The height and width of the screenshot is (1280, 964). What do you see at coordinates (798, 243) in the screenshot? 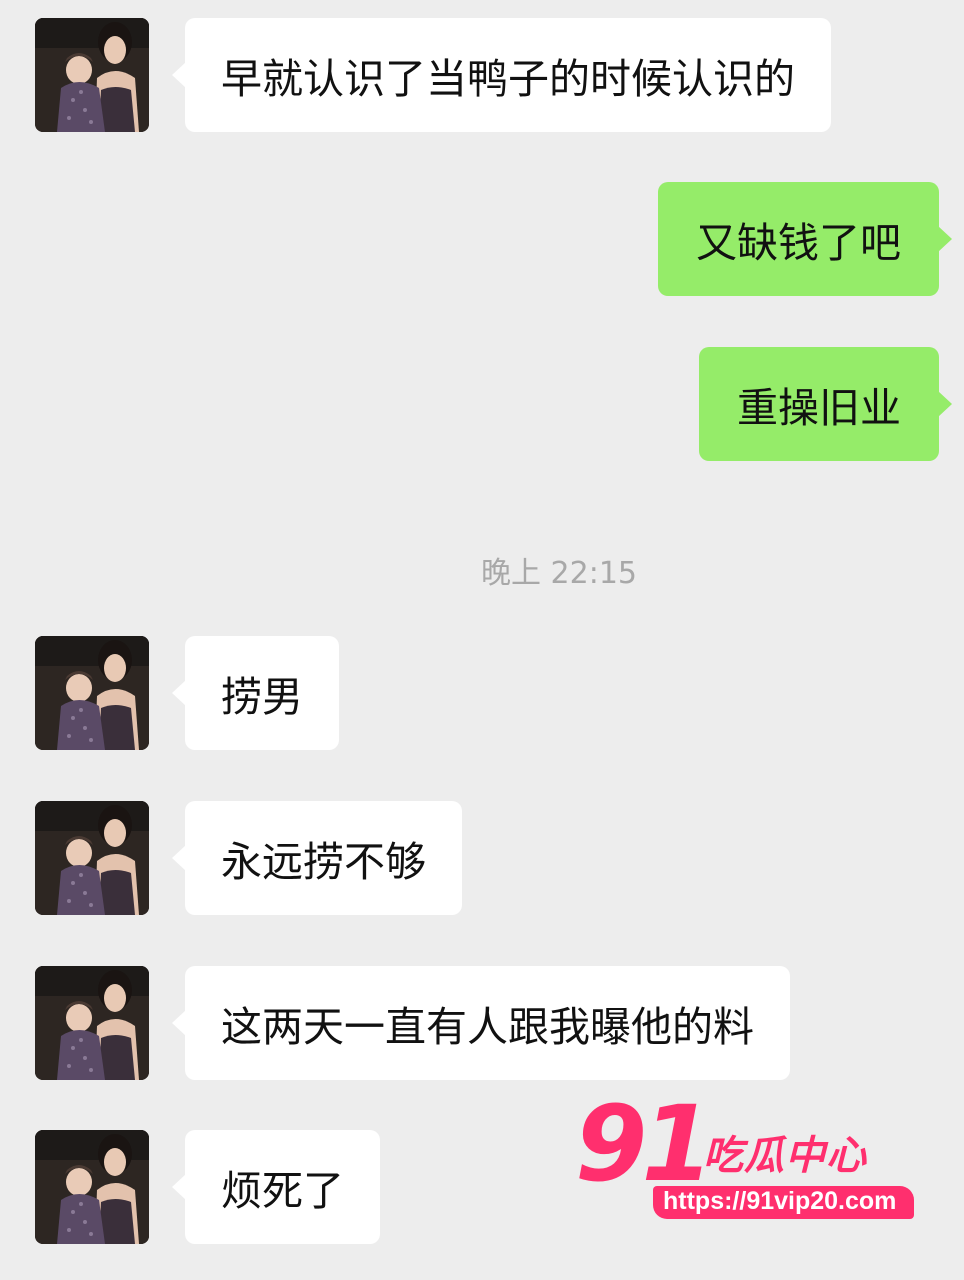
I see `message-text: 又缺钱了吧` at bounding box center [798, 243].